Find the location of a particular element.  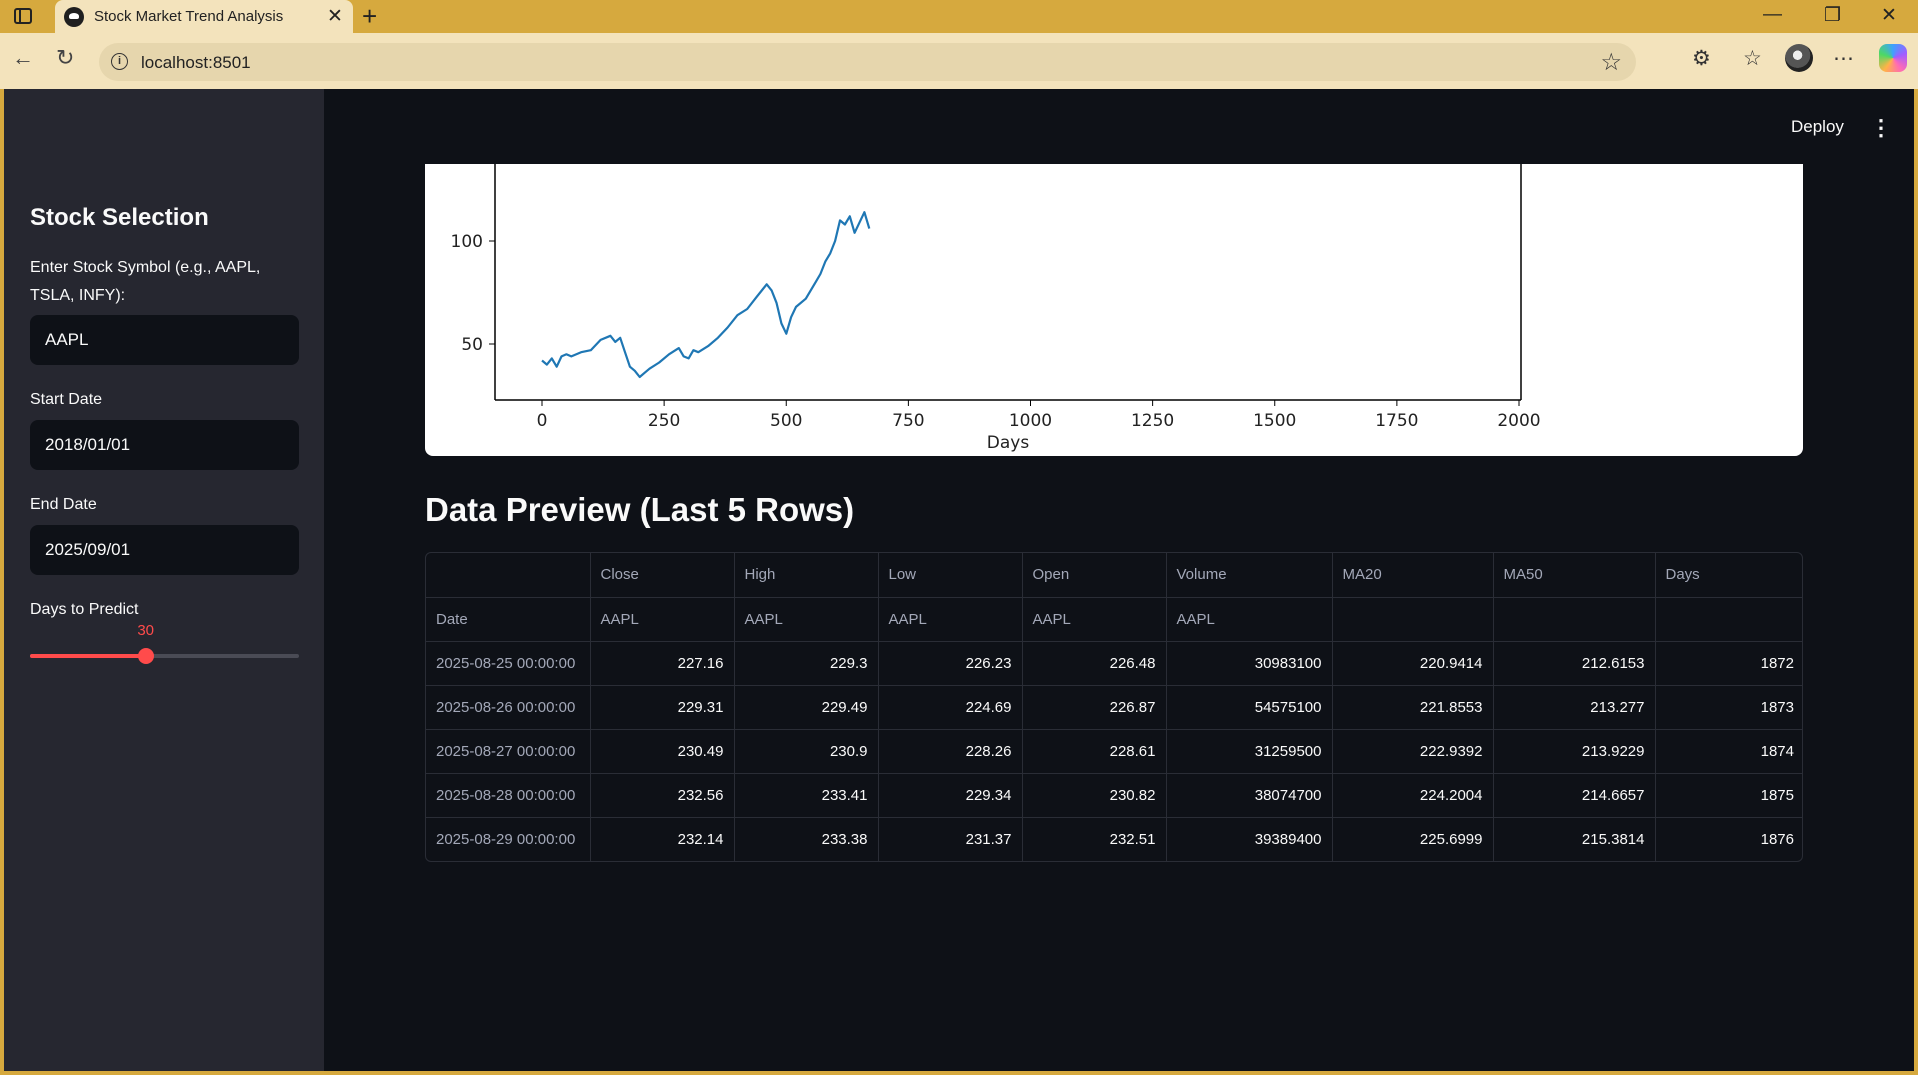

value-cell: 229.49 is located at coordinates (806, 707).